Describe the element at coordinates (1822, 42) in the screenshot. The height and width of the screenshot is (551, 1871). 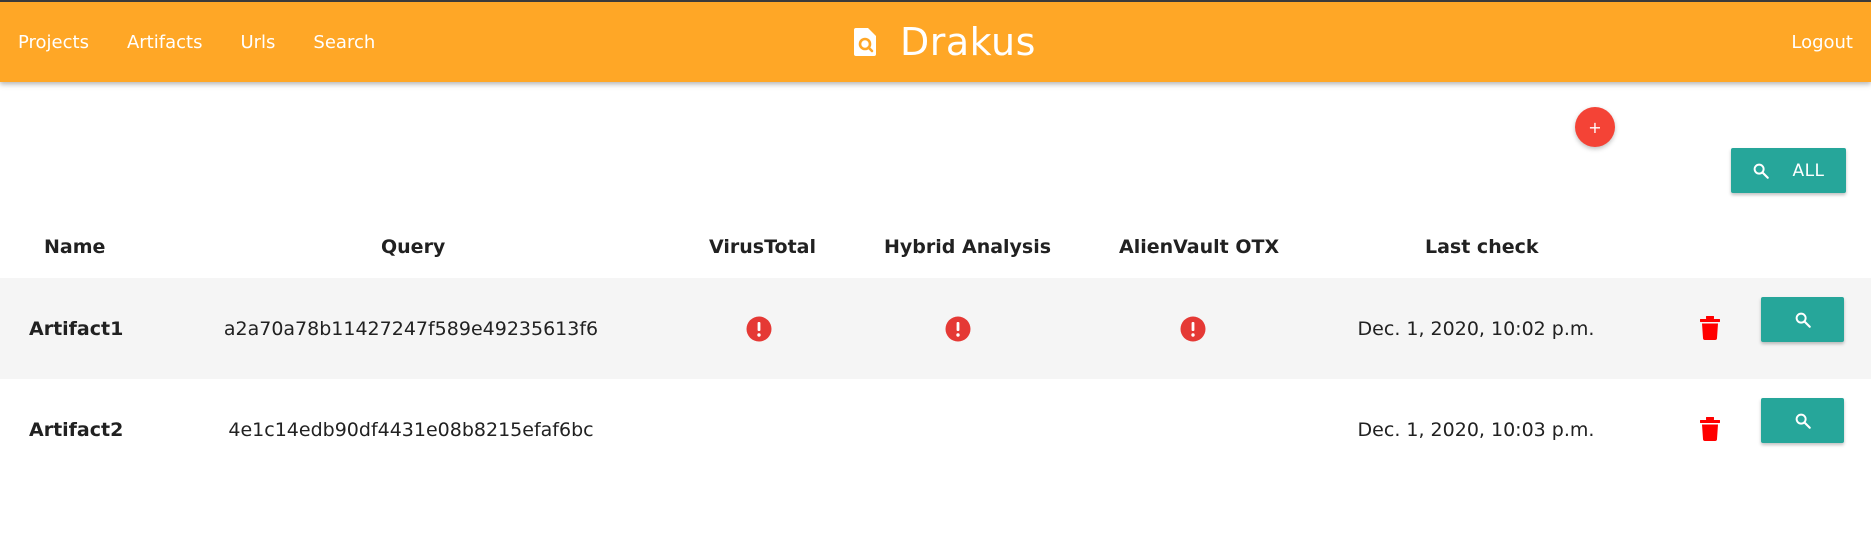
I see `logout-link: Logout` at that location.